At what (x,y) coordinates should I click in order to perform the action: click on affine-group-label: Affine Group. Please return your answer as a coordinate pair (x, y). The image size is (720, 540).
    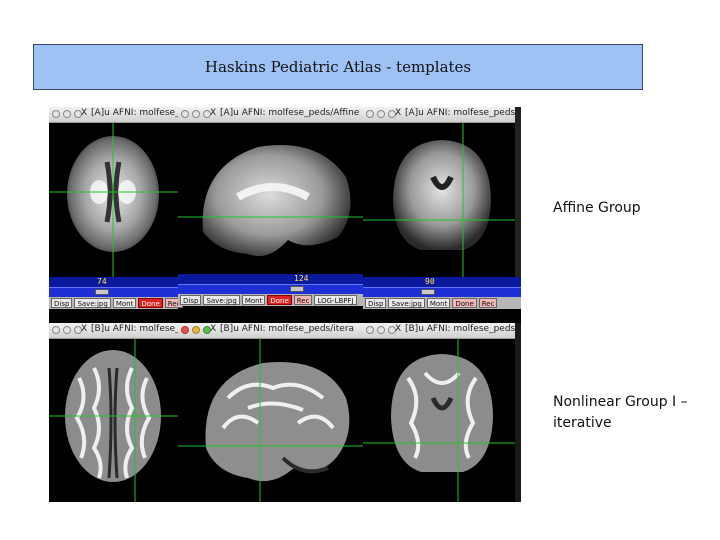
    Looking at the image, I should click on (597, 208).